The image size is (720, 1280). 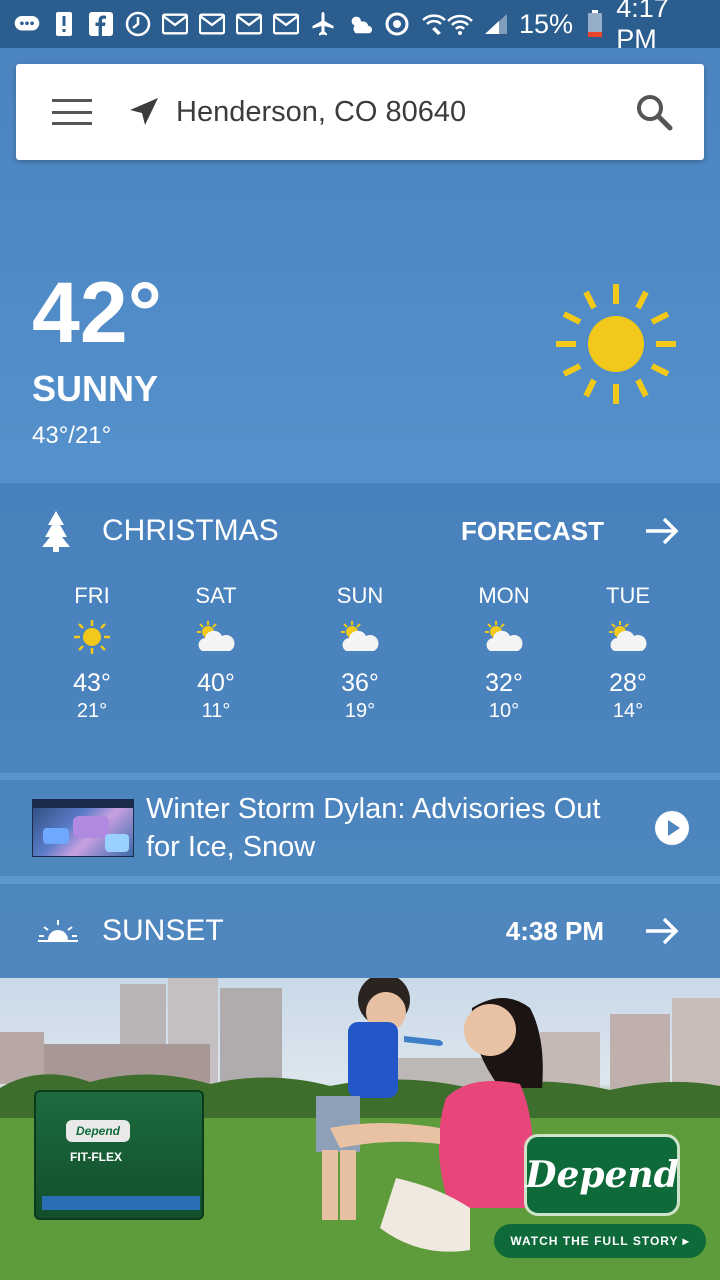 What do you see at coordinates (628, 711) in the screenshot?
I see `day-low: 14°` at bounding box center [628, 711].